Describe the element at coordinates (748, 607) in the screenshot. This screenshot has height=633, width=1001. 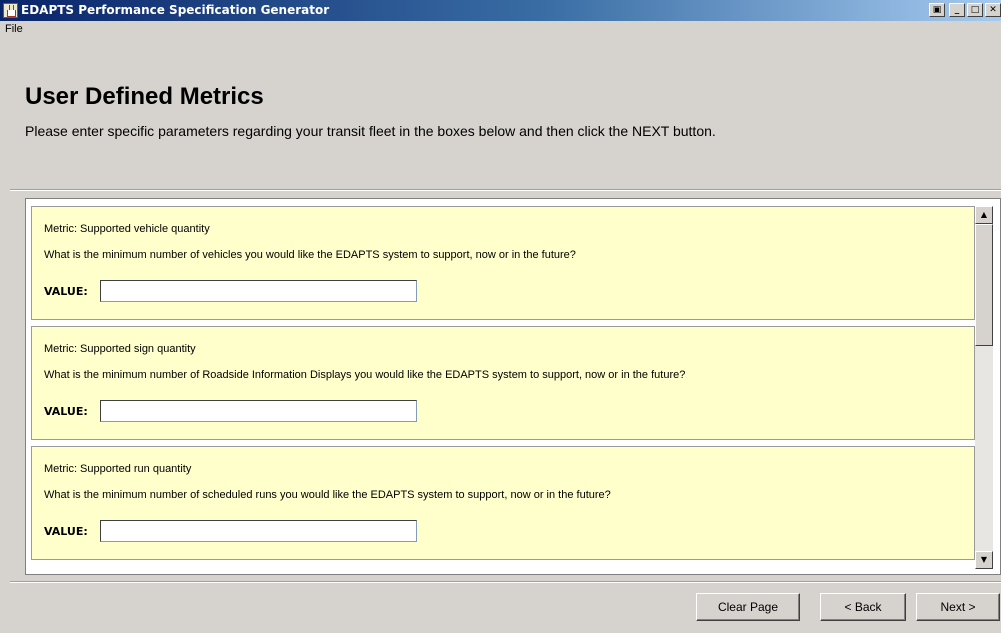
I see `clear-page-button: Clear Page` at that location.